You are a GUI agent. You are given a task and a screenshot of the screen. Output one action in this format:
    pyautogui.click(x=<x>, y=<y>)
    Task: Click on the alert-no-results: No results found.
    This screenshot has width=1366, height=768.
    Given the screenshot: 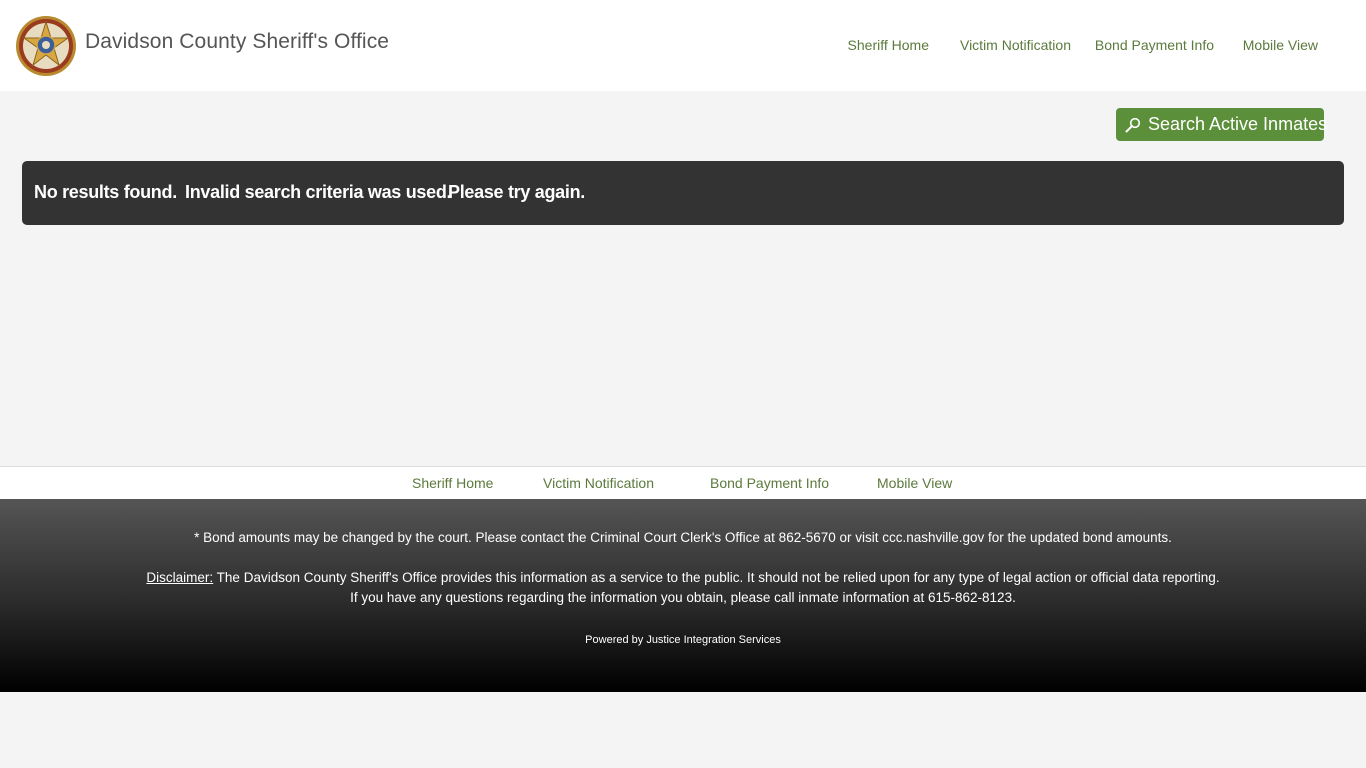 What is the action you would take?
    pyautogui.click(x=105, y=192)
    